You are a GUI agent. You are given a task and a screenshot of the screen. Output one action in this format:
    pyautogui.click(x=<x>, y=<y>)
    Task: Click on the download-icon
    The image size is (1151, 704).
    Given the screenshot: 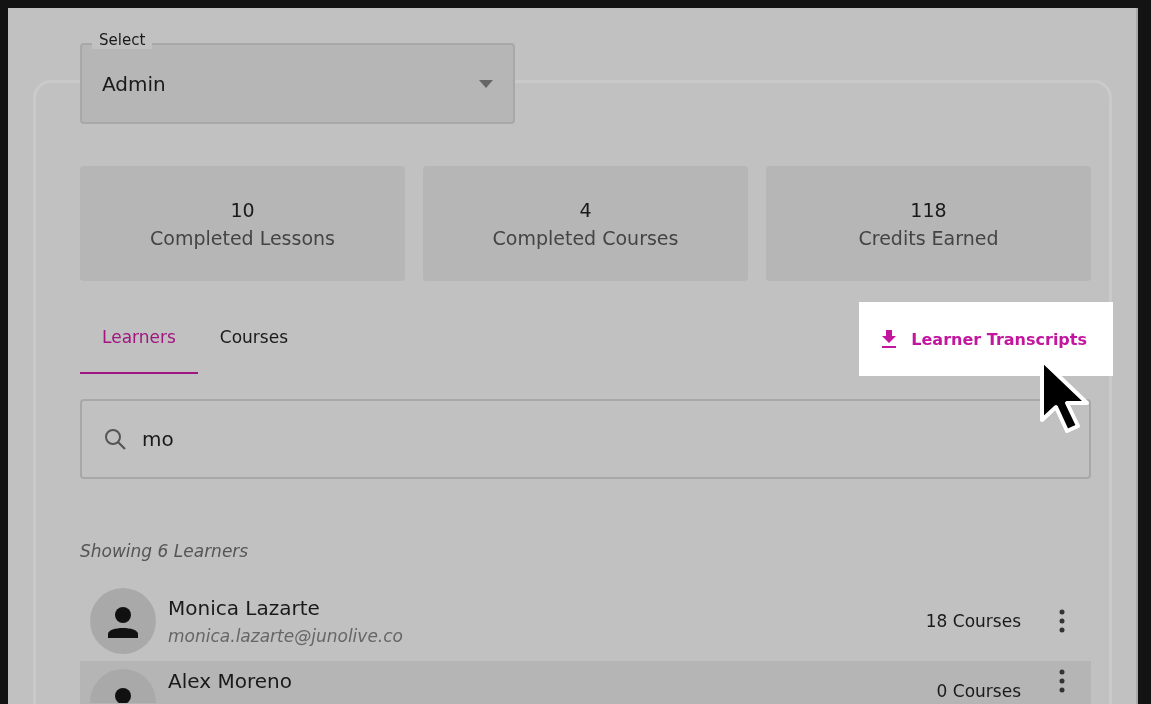 What is the action you would take?
    pyautogui.click(x=889, y=339)
    